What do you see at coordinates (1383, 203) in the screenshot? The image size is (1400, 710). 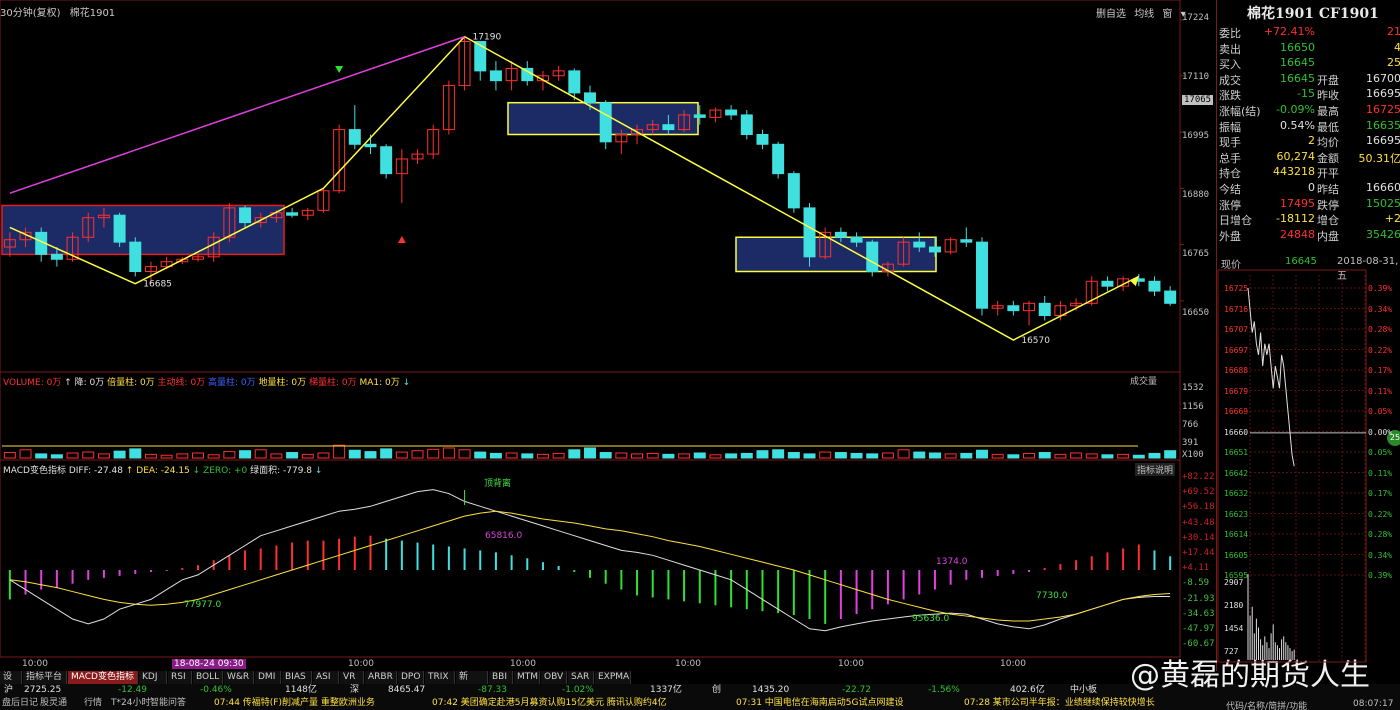 I see `quote-v2: 15025` at bounding box center [1383, 203].